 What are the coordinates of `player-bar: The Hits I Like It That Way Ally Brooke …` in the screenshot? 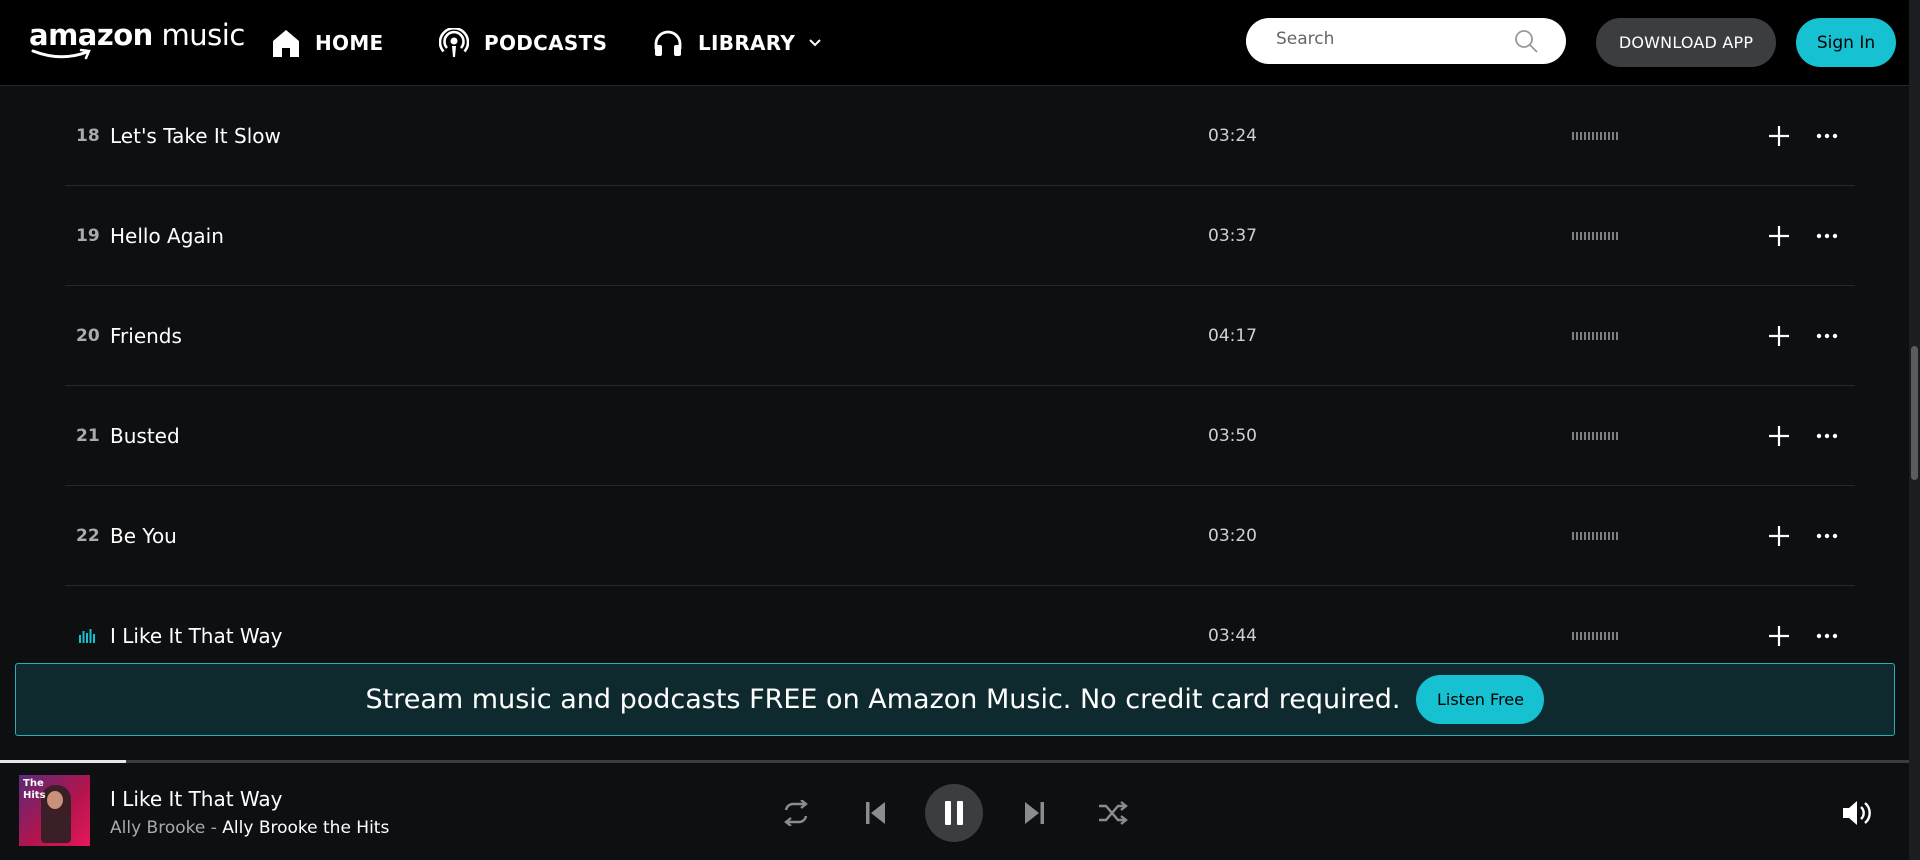 It's located at (954, 810).